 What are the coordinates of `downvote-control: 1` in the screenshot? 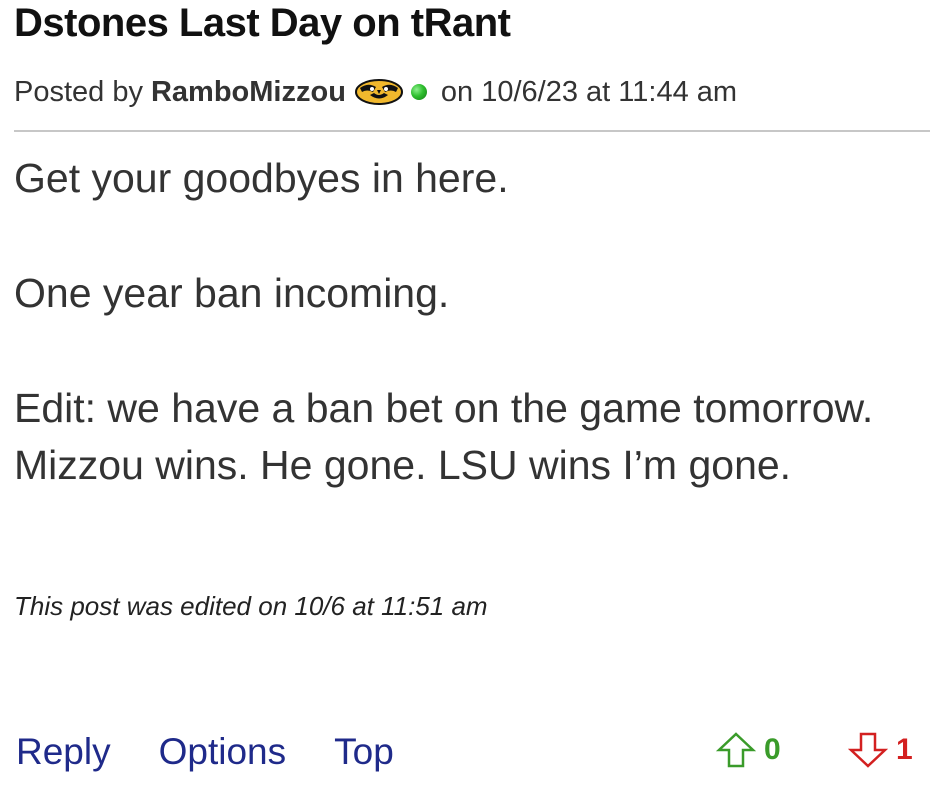 It's located at (880, 750).